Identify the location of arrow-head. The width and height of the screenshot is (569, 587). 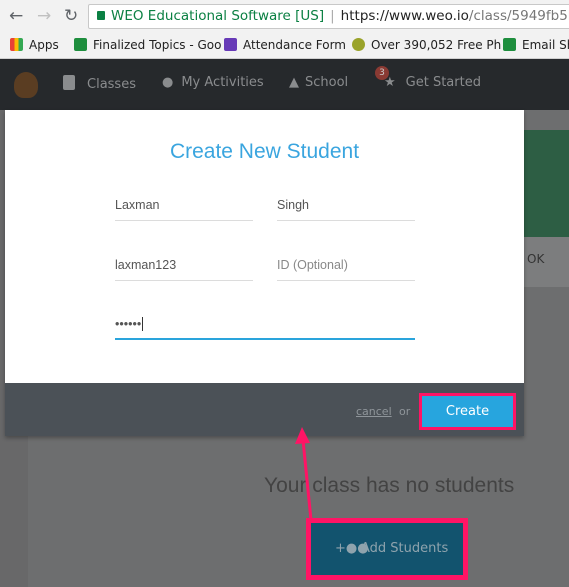
(302, 435).